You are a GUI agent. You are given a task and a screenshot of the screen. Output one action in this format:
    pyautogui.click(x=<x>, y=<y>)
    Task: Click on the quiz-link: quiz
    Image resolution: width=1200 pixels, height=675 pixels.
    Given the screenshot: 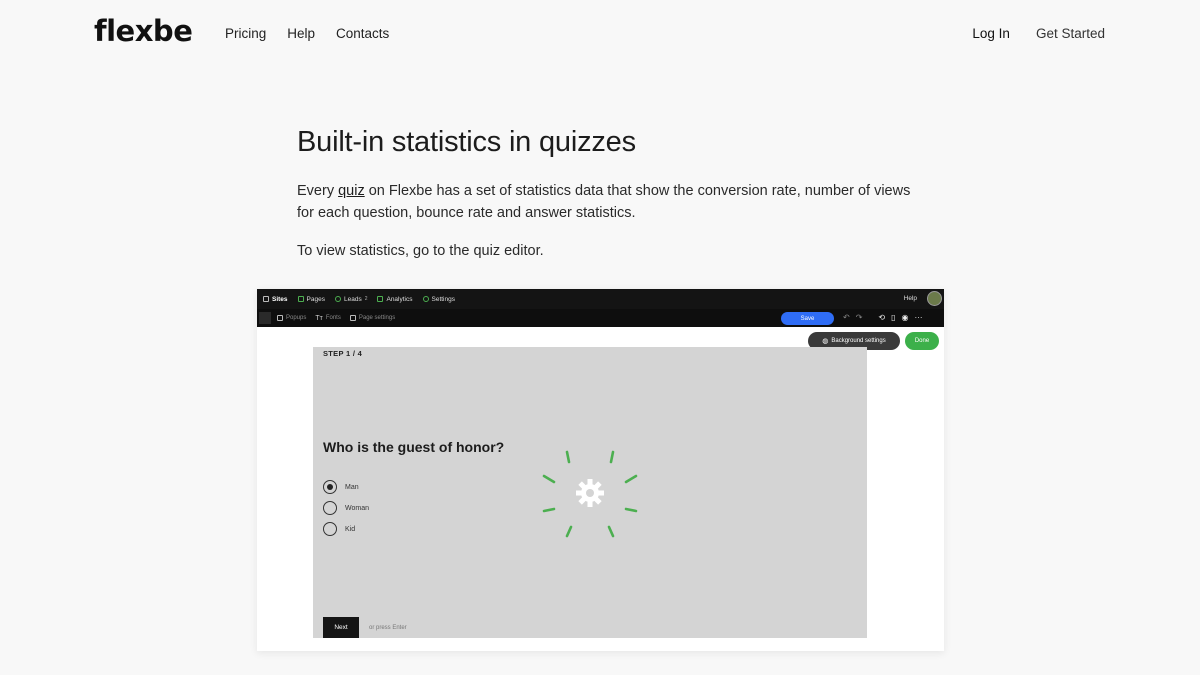 What is the action you would take?
    pyautogui.click(x=351, y=191)
    